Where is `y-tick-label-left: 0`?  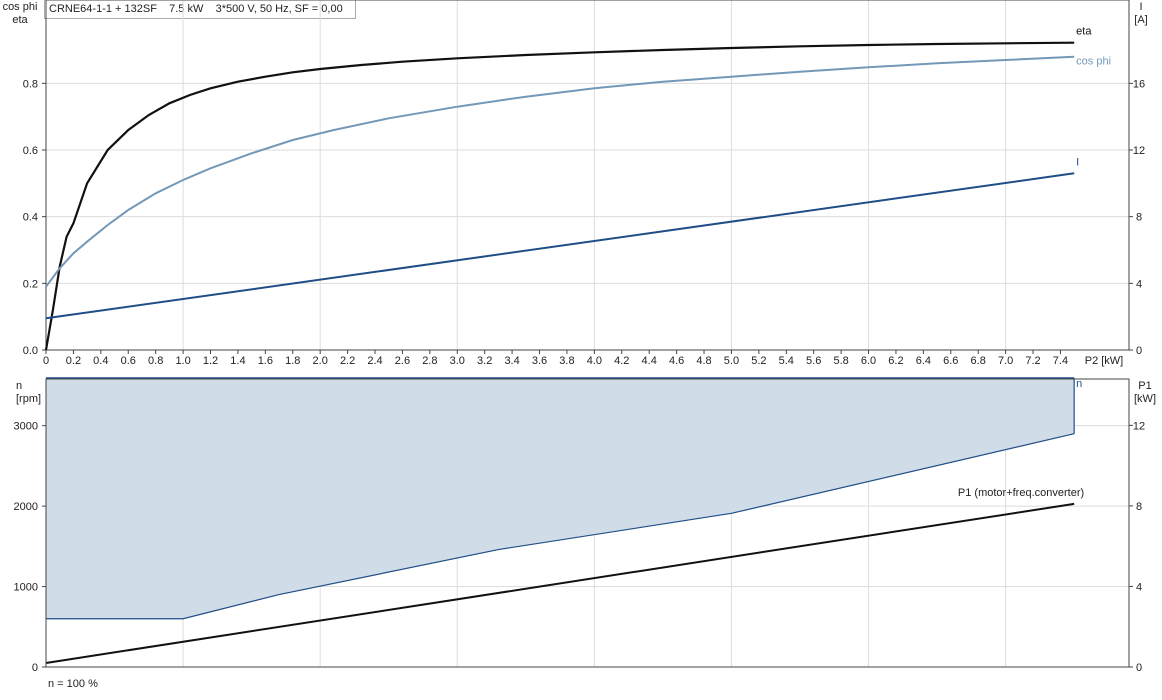 y-tick-label-left: 0 is located at coordinates (35, 668).